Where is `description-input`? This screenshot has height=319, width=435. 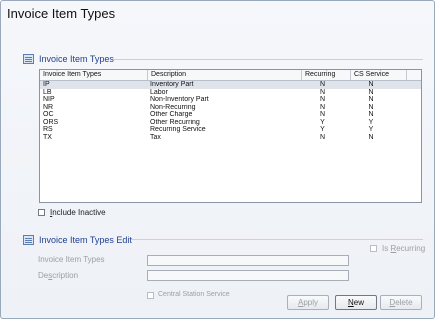 description-input is located at coordinates (248, 275).